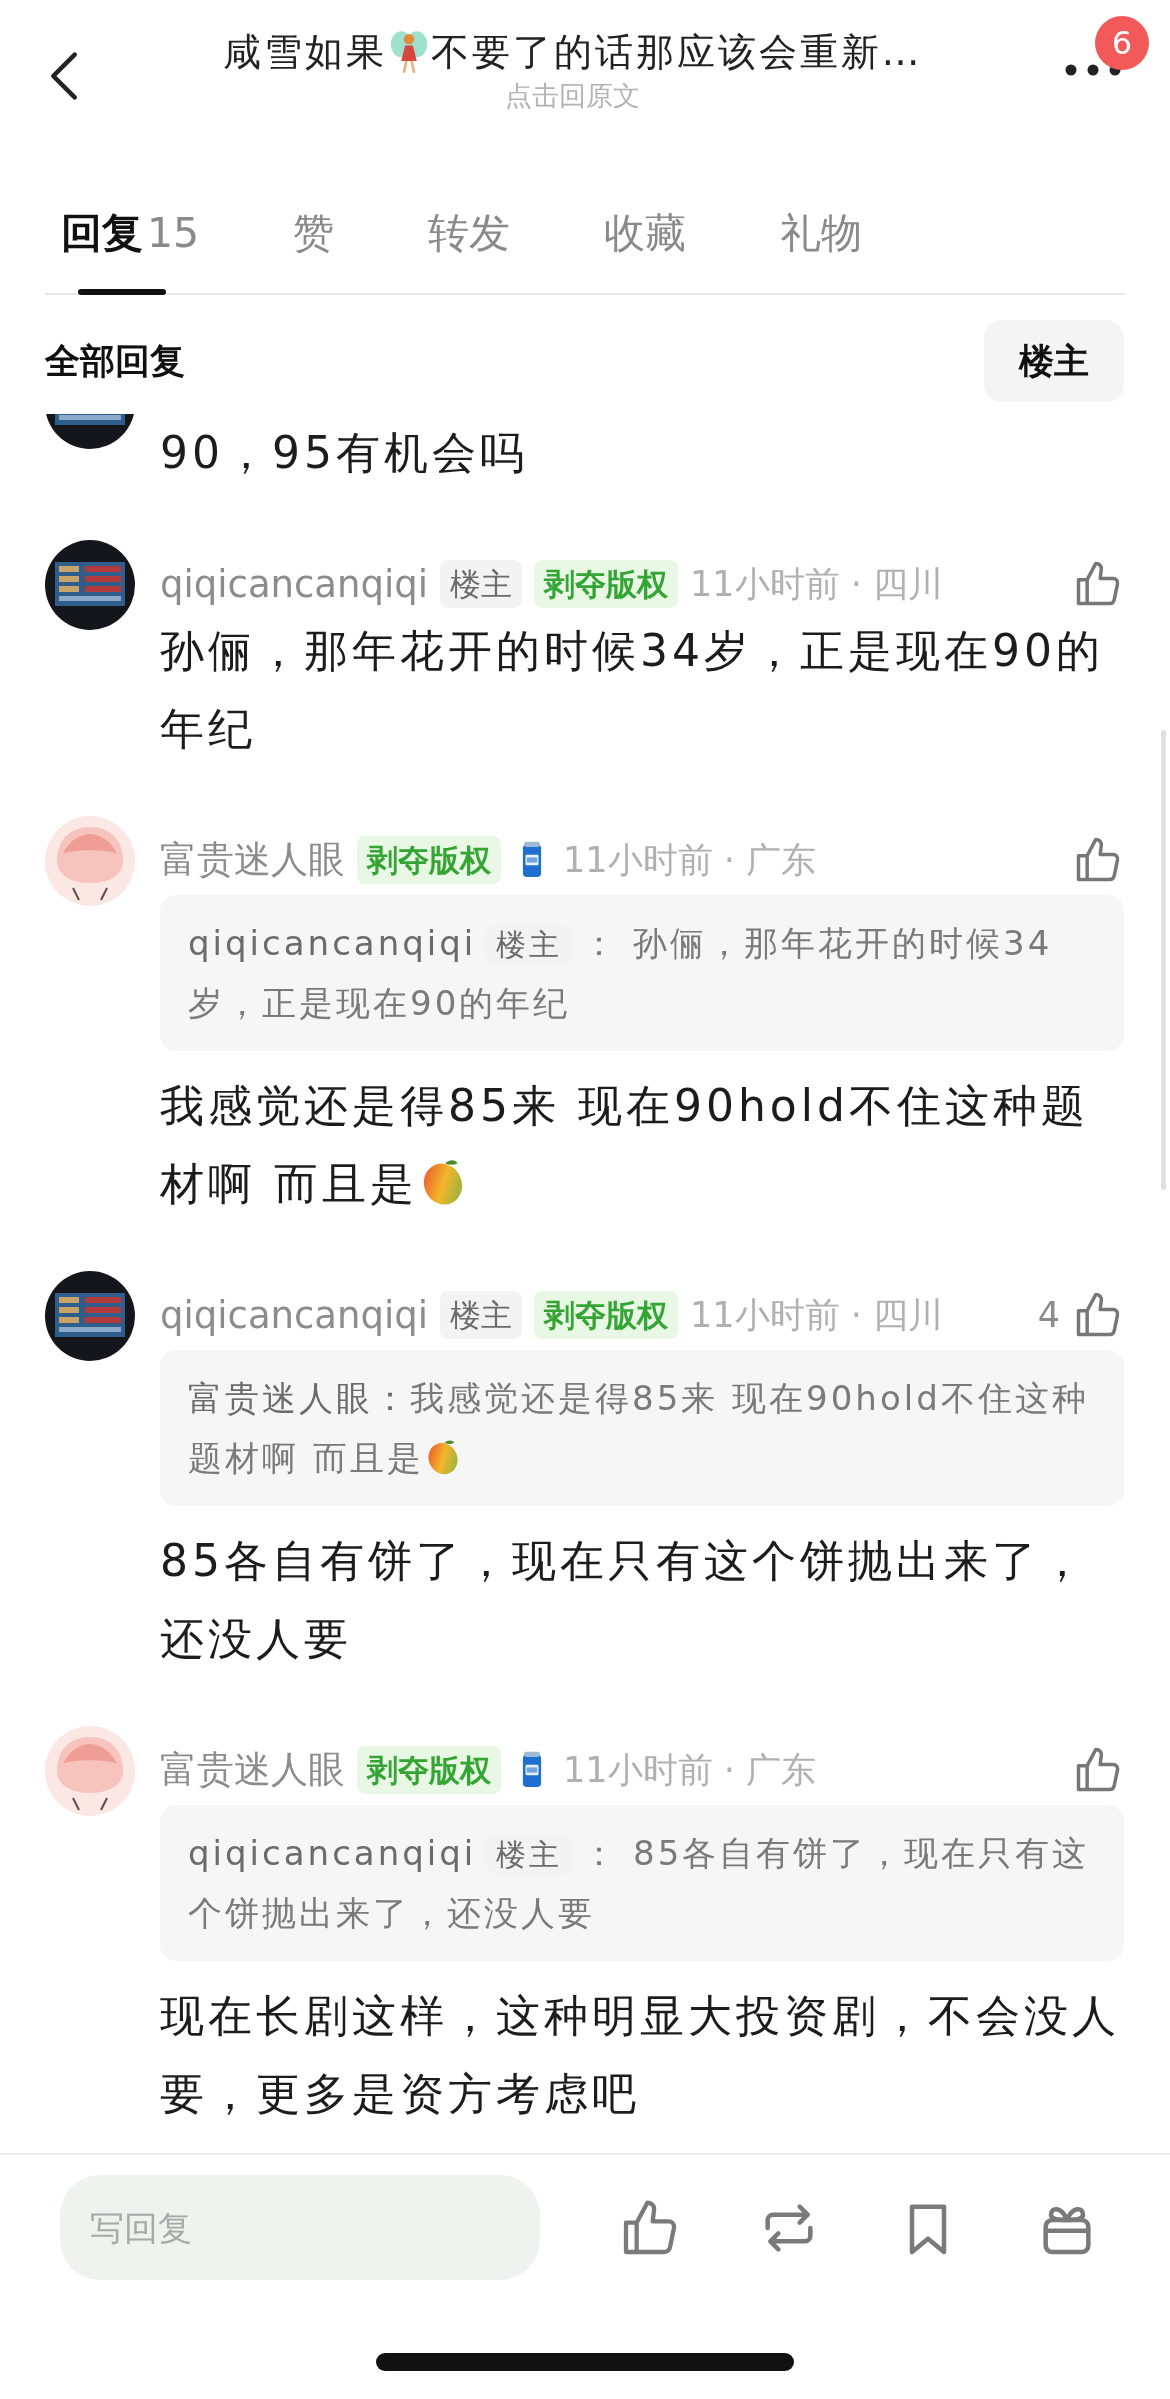 The height and width of the screenshot is (2399, 1170). I want to click on quoted-reply: 富贵迷人眼：我感觉还是得85来 现在90hold不住这种题材啊 而且是, so click(639, 1428).